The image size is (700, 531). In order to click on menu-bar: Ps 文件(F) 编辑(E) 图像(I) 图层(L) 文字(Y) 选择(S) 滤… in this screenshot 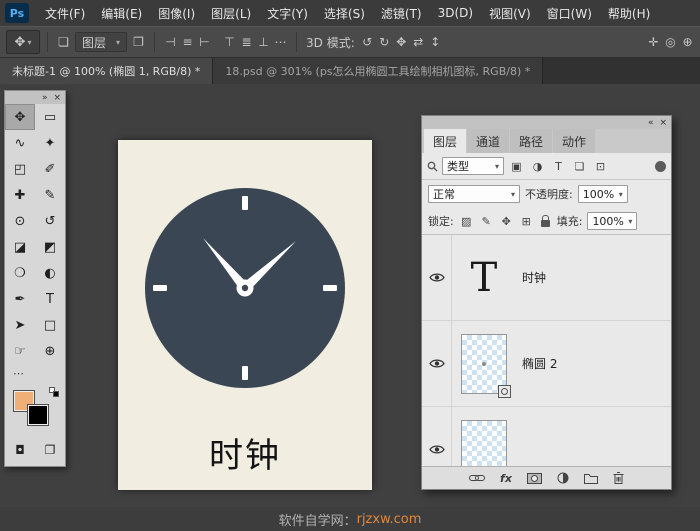, I will do `click(350, 13)`.